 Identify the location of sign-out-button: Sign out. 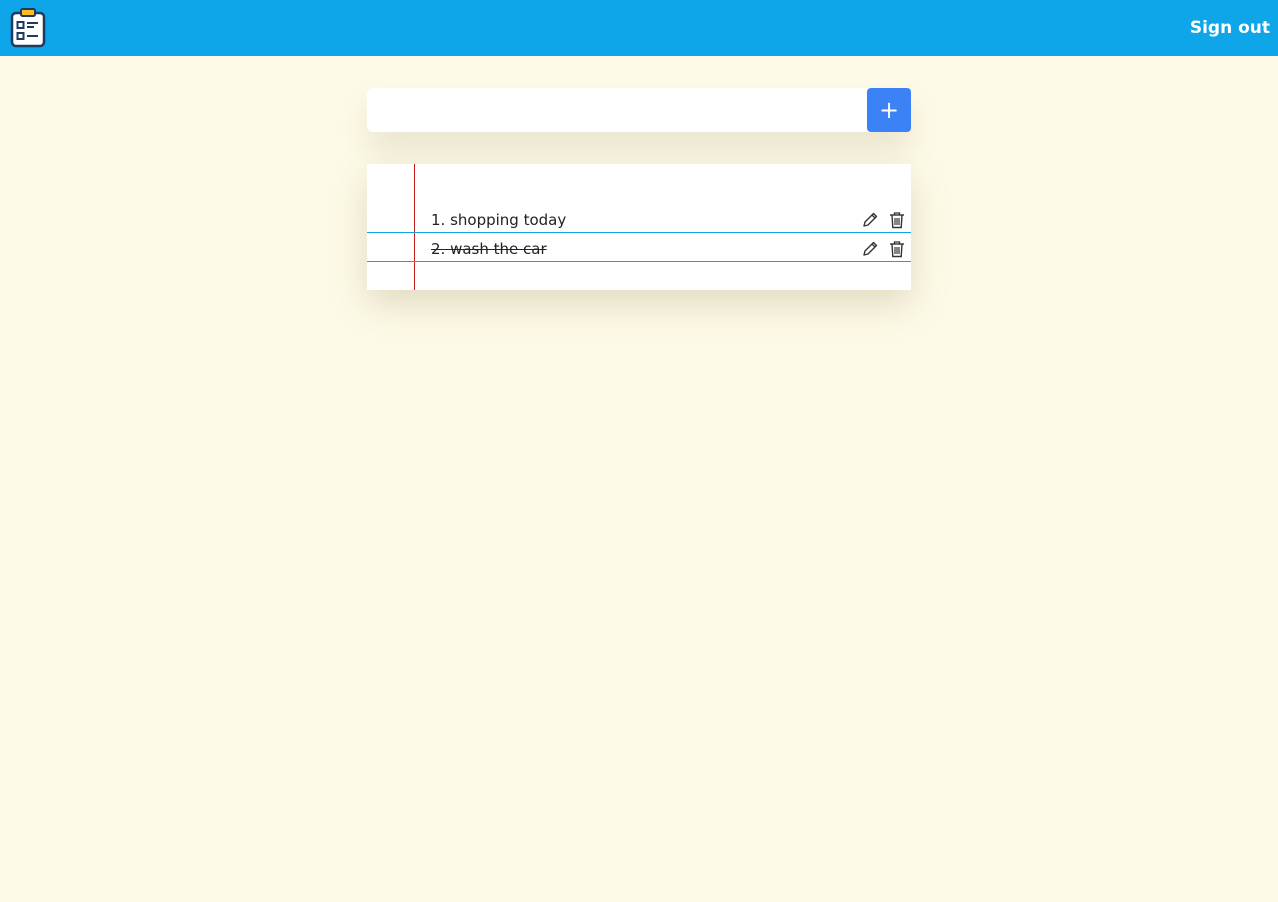
(1230, 28).